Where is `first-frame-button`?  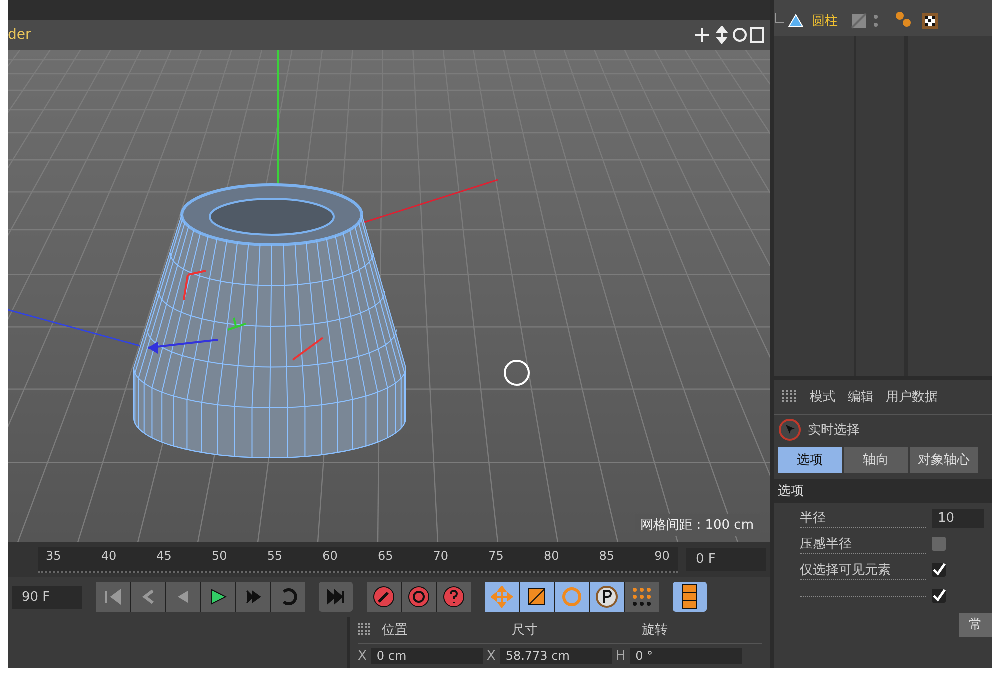
first-frame-button is located at coordinates (113, 597).